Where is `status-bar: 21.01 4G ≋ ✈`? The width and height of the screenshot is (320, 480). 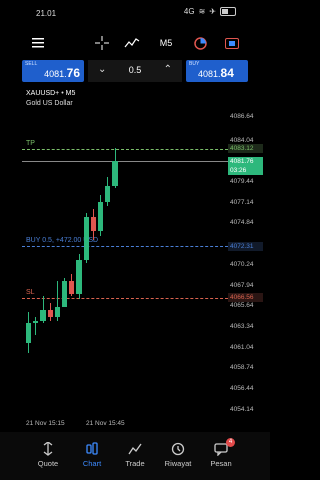 status-bar: 21.01 4G ≋ ✈ is located at coordinates (135, 13).